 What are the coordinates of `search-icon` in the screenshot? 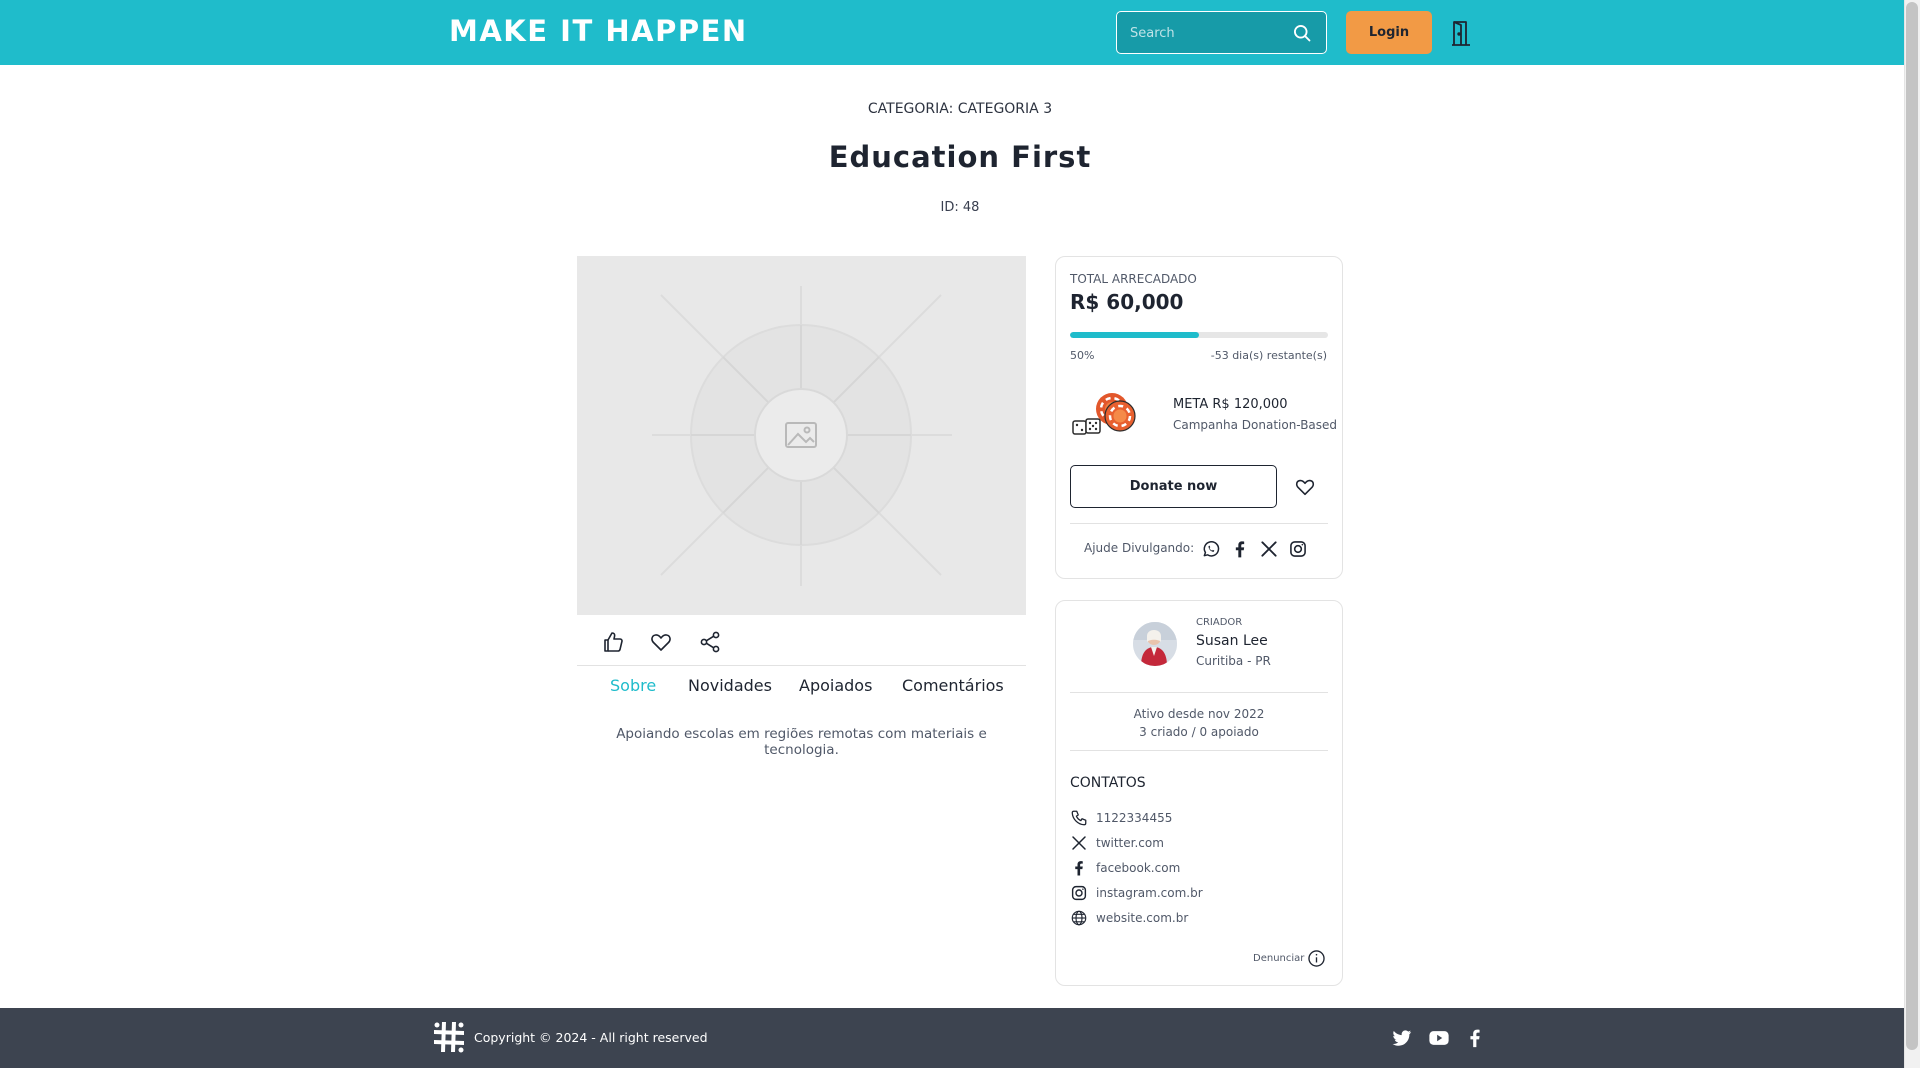 It's located at (1302, 33).